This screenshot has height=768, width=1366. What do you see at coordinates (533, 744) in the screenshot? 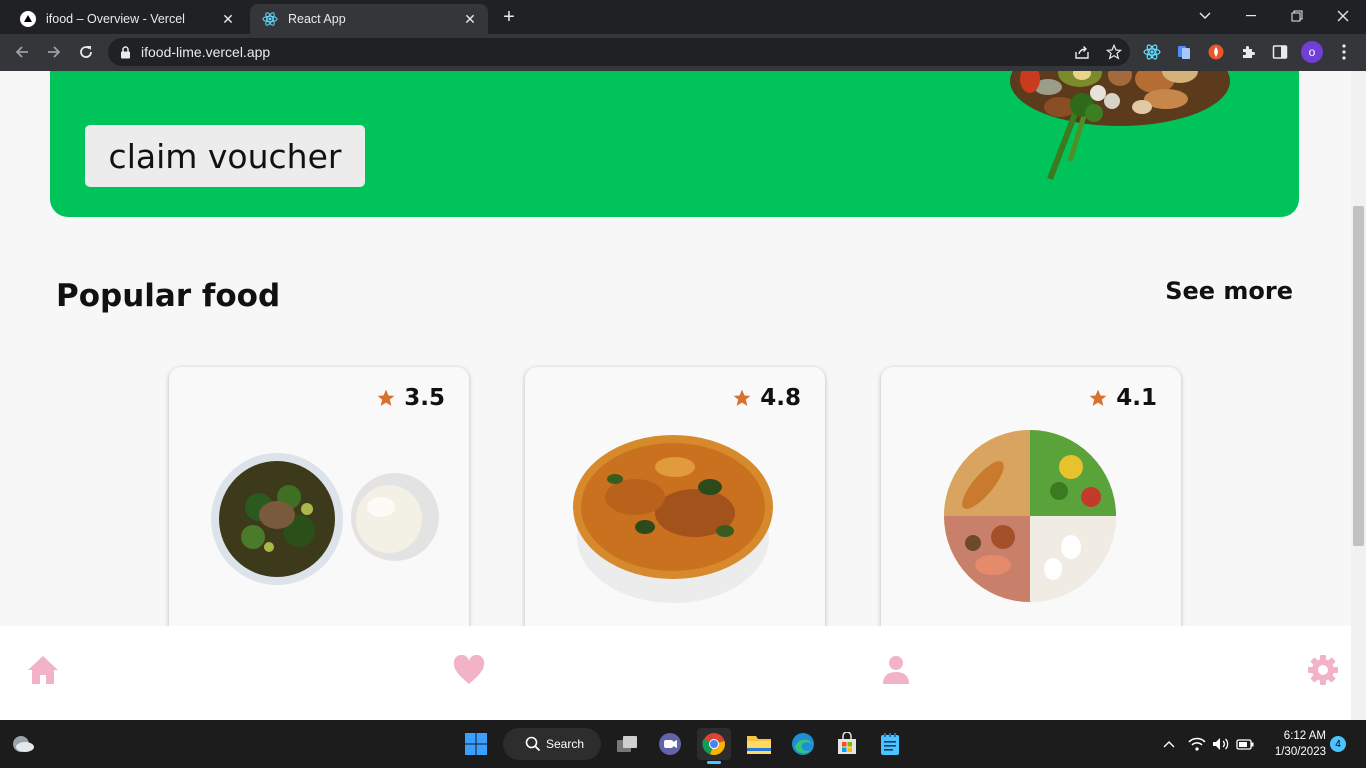
I see `search-icon` at bounding box center [533, 744].